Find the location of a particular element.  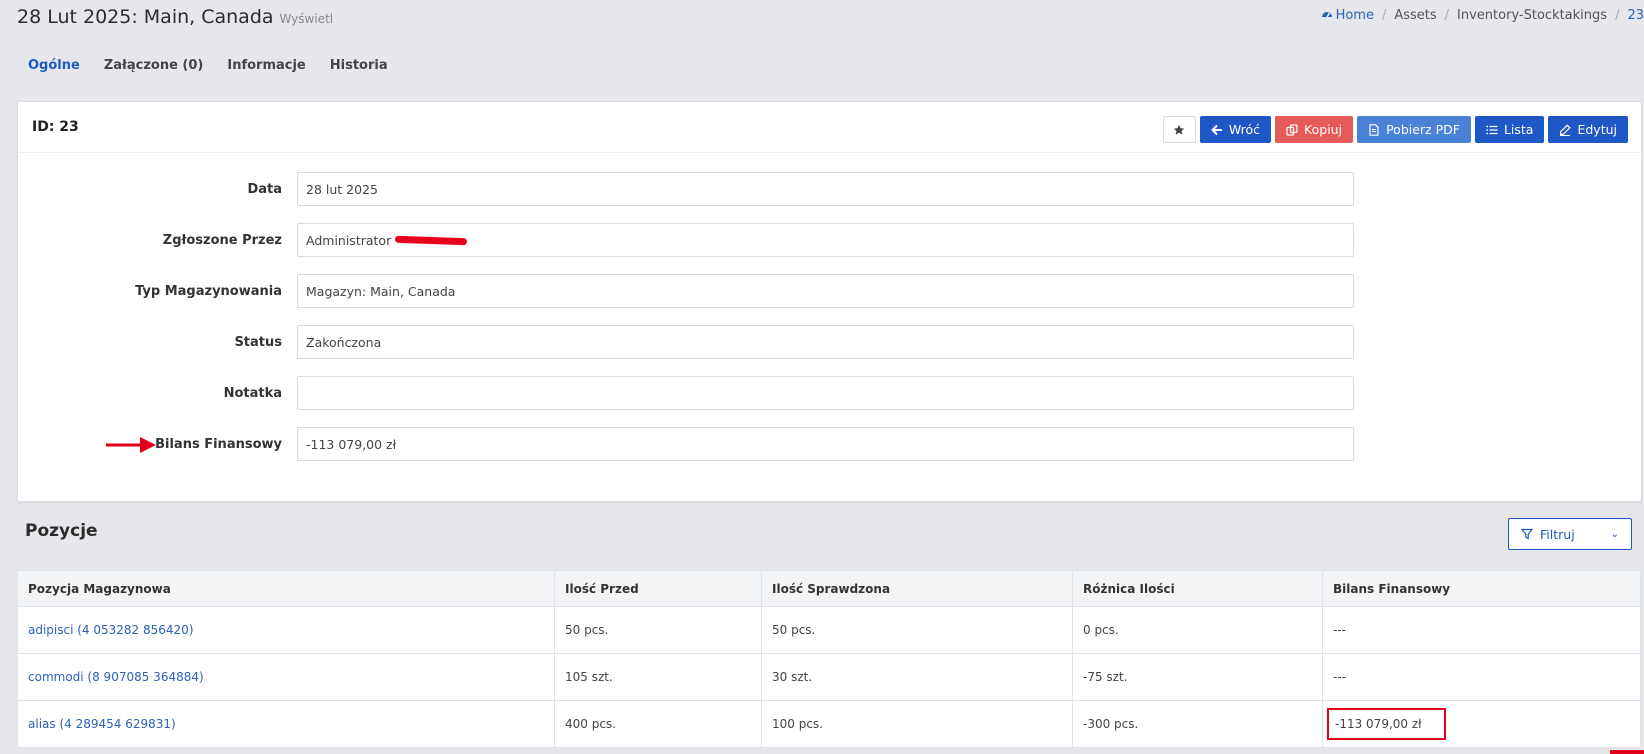

tab-general: Ogólne is located at coordinates (54, 65).